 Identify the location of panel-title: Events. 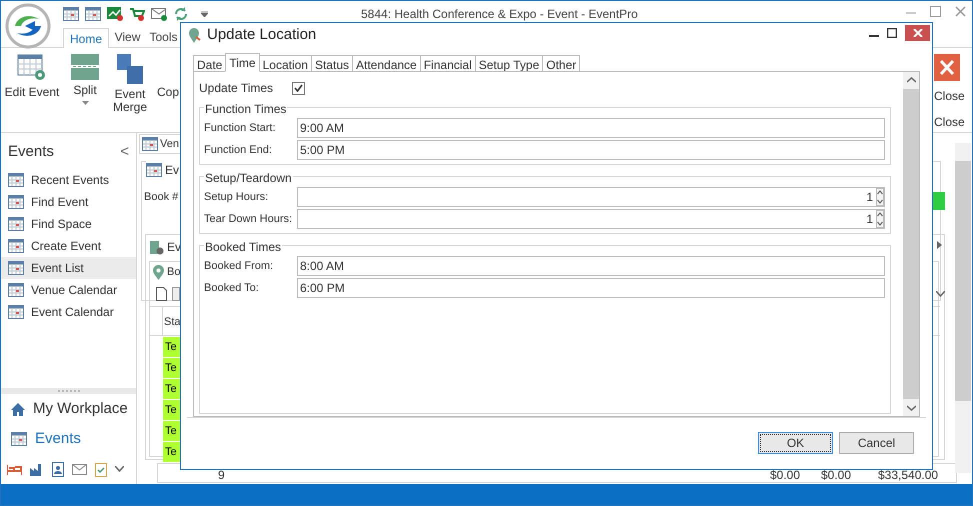
(31, 152).